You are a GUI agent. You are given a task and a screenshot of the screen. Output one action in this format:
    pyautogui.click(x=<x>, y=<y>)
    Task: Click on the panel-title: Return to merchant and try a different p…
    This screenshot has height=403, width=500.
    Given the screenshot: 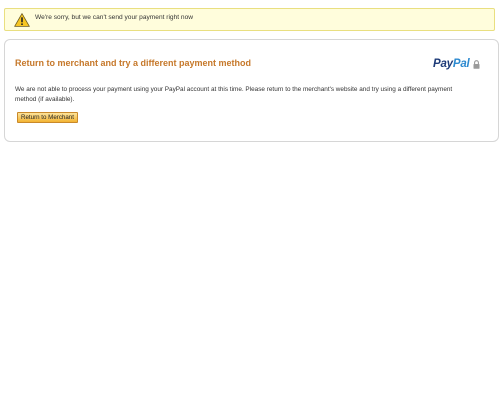 What is the action you would take?
    pyautogui.click(x=133, y=63)
    